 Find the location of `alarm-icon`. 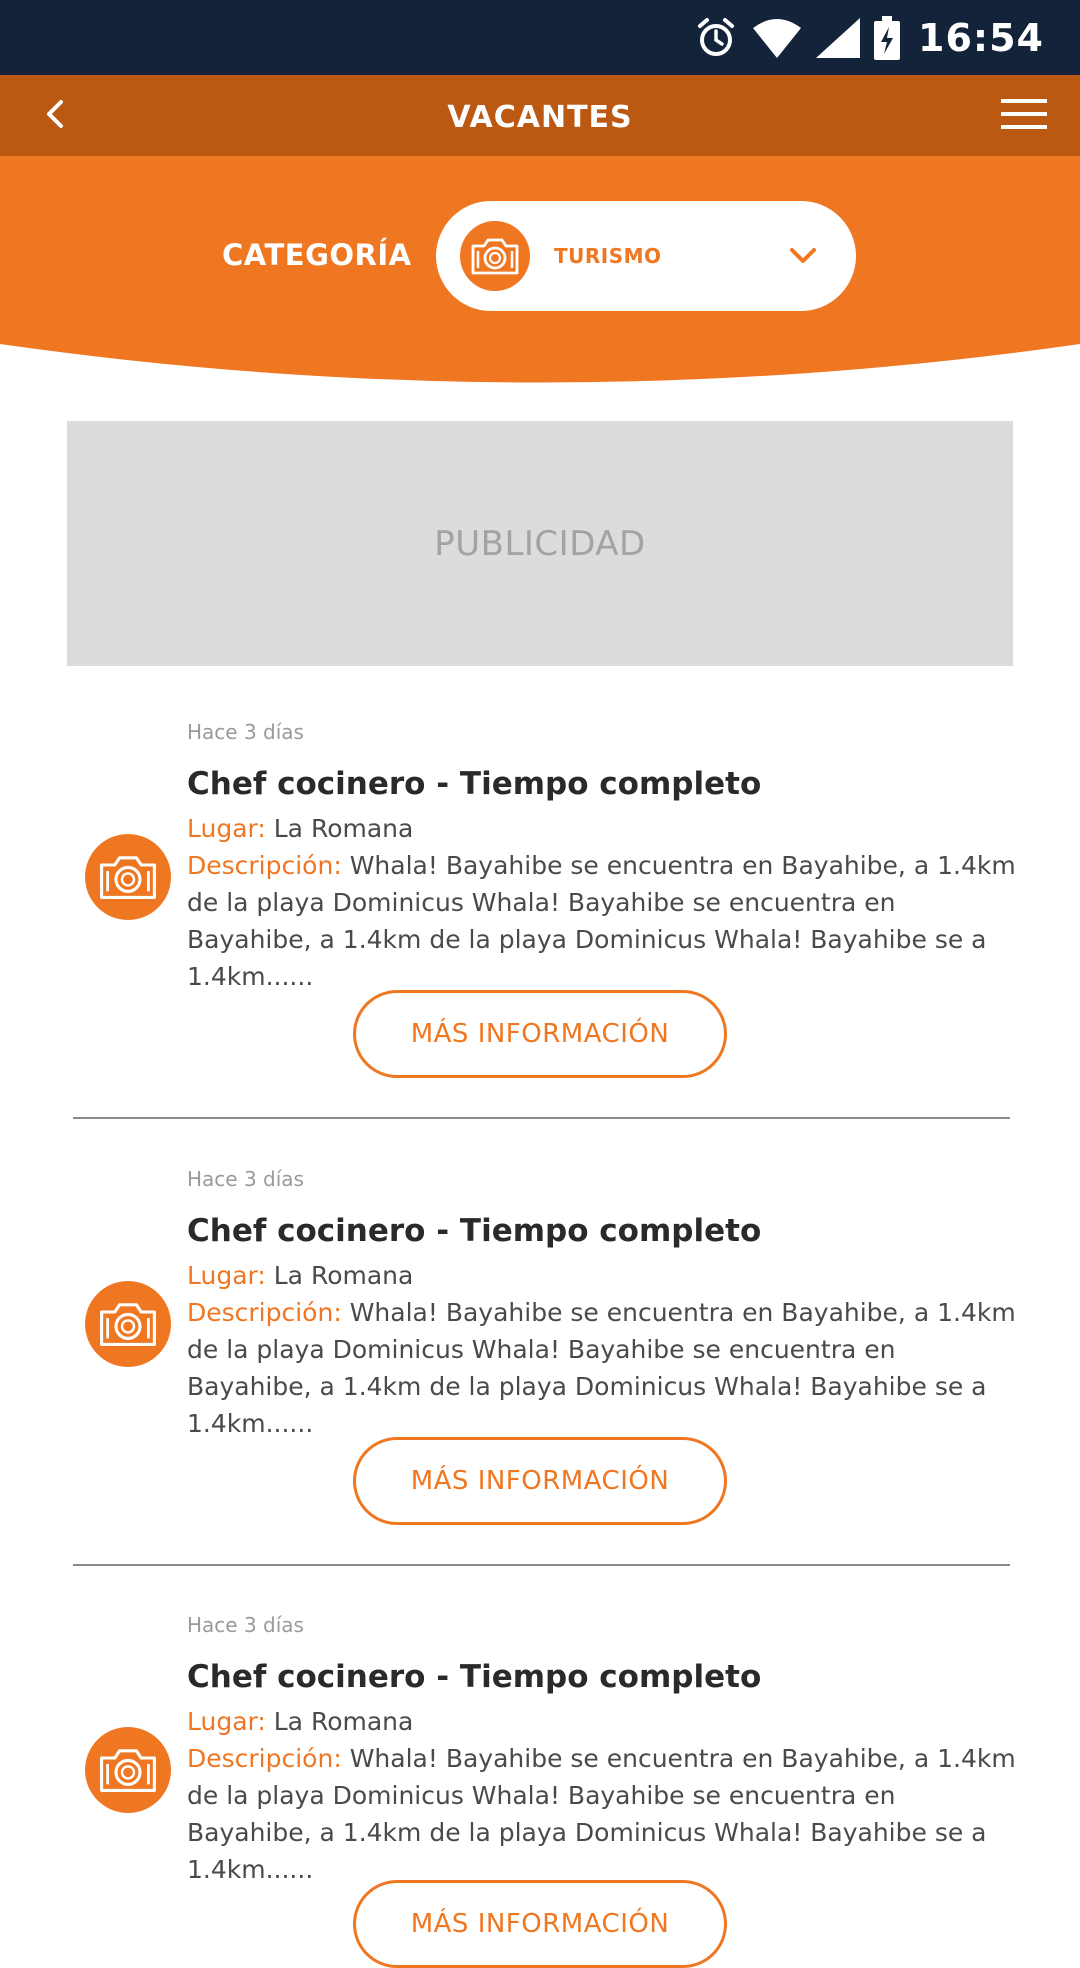

alarm-icon is located at coordinates (716, 37).